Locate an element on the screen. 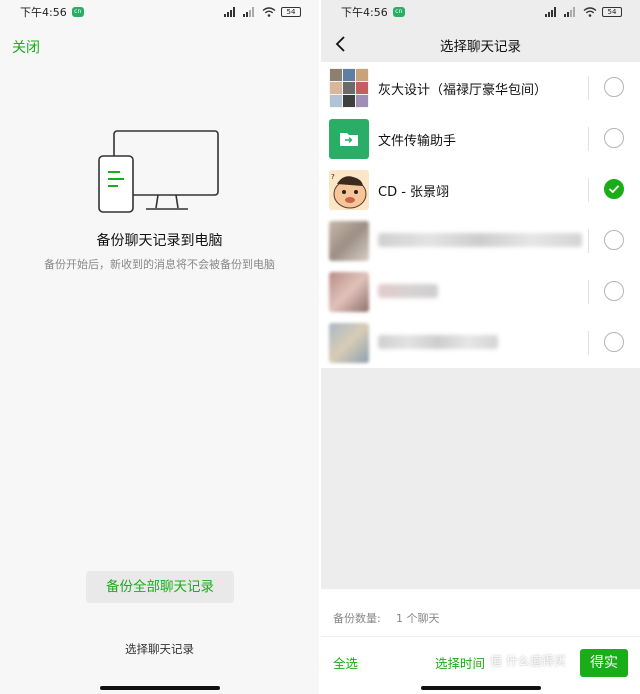 This screenshot has height=694, width=640. chat-row-file-transfer: 文件传输助手 is located at coordinates (480, 138).